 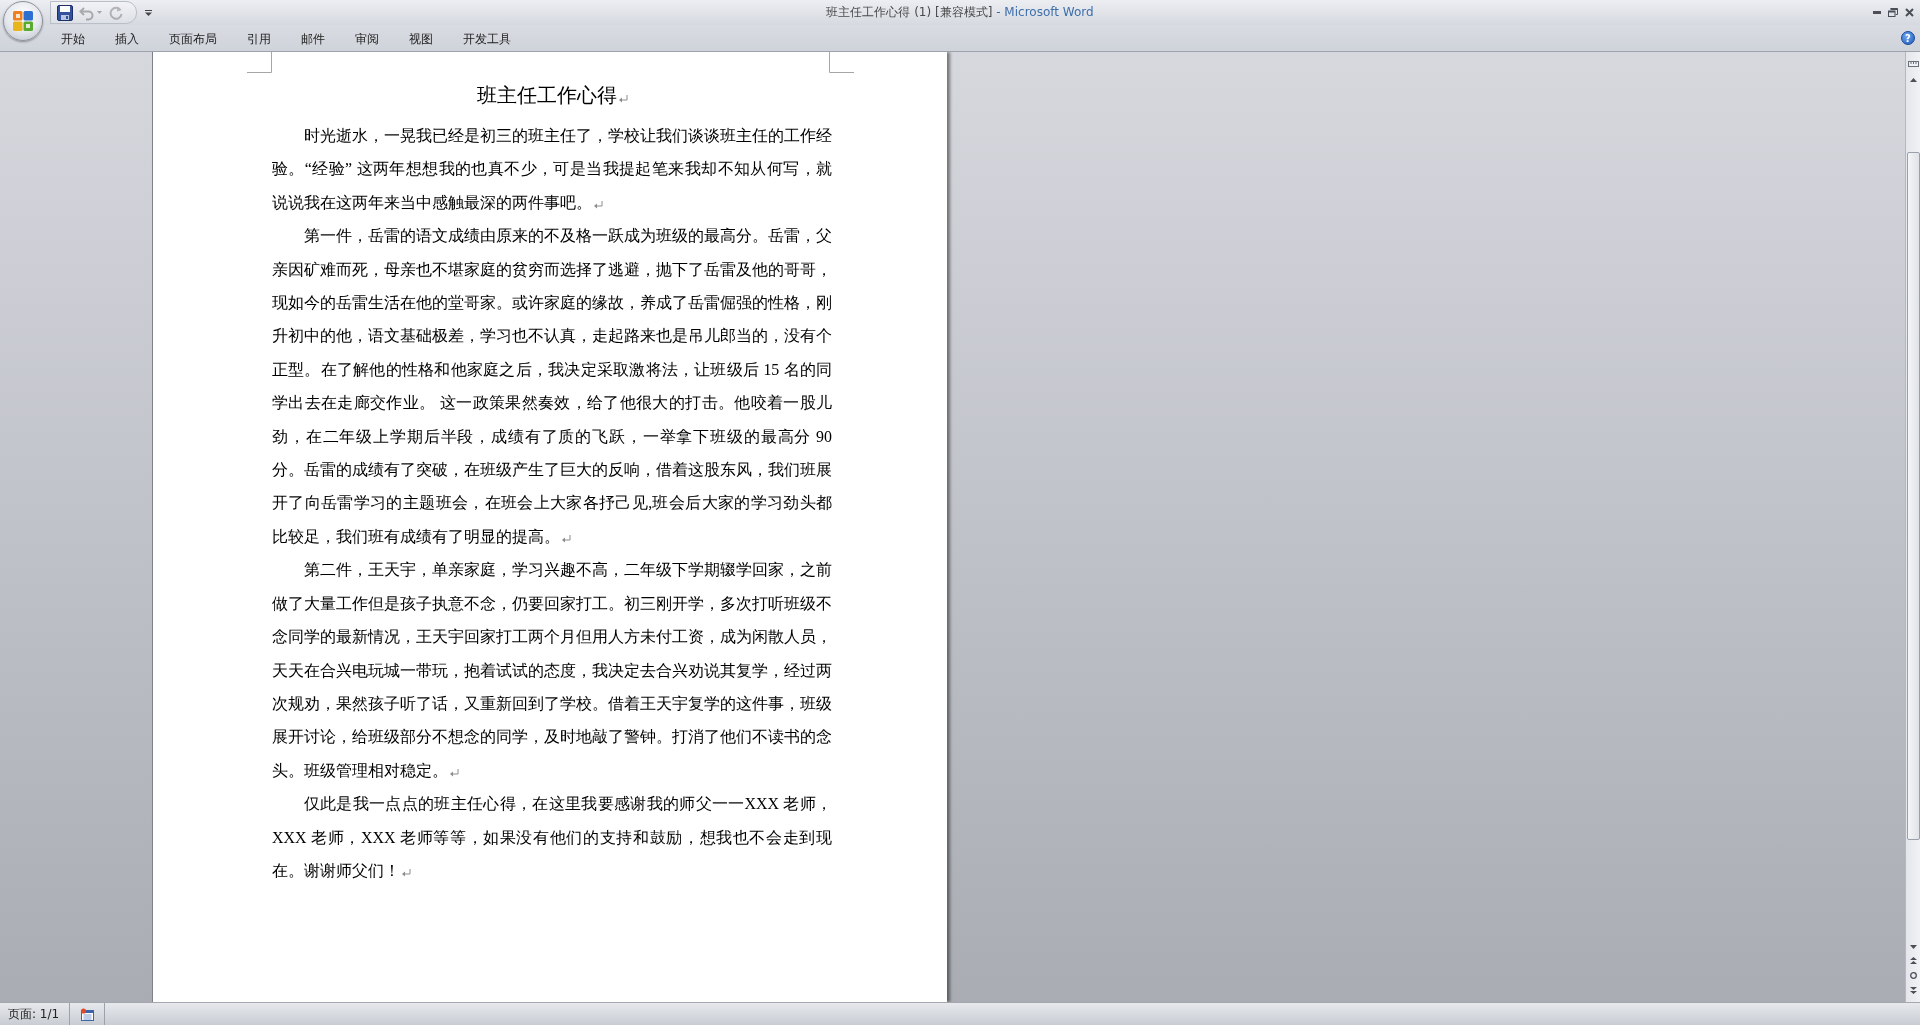 What do you see at coordinates (552, 386) in the screenshot?
I see `paragraph-text: 第一件，岳雷的语文成绩由原来的不及格一跃成为班级的最高分。岳雷，父亲因矿难而死，母亲也不堪家庭的贫穷而选择了逃避，抛下了岳雷及他的哥哥，现如今的岳雷生活在他的堂哥家。或许家庭的缘故，养成了岳雷倔强的性格，刚升初中的他，语文基础极差，学习也不认真，走起路来也是吊儿郎当的，没有个正型。在了解他的性格和他家庭之后，我决定采取激将法，让班级后 15 名的同学出去在走廊交作业。 这一政策果然奏效，给了他很大的打击。他咬着一股儿劲，在二年级上学期后半段，成绩有了质的飞跃，一举拿下班级的最高分 90 分。岳雷的成绩有了突破，在班级产生了巨大的反响，借着这股东风，我们班展开了向岳雷学习的主题班会，在班会上大家各抒己见,班会后大家的学习劲头都比较足，我们班有成绩有了明显的提高。` at bounding box center [552, 386].